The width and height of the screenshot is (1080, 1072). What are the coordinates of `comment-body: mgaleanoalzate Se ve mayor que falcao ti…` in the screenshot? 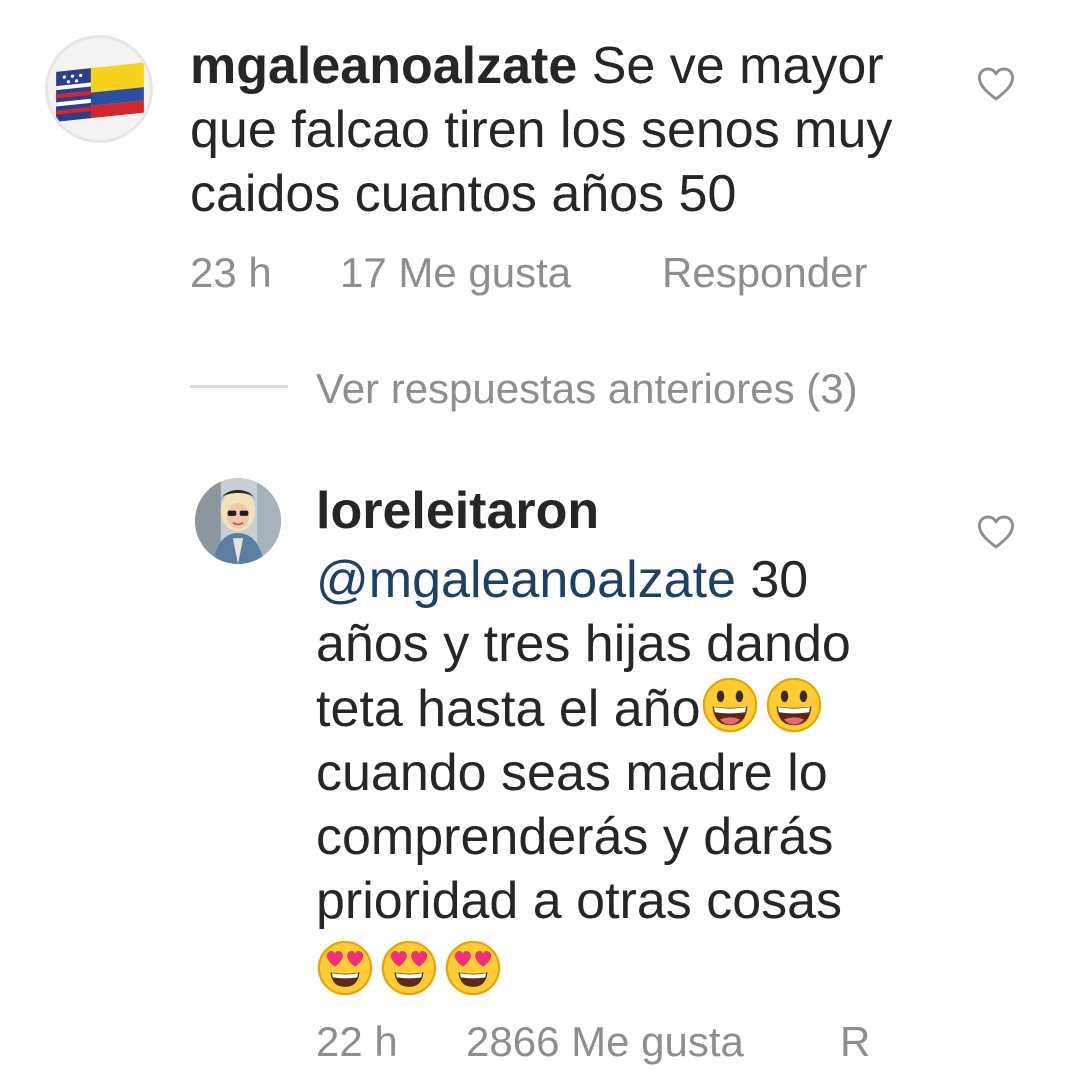 It's located at (541, 130).